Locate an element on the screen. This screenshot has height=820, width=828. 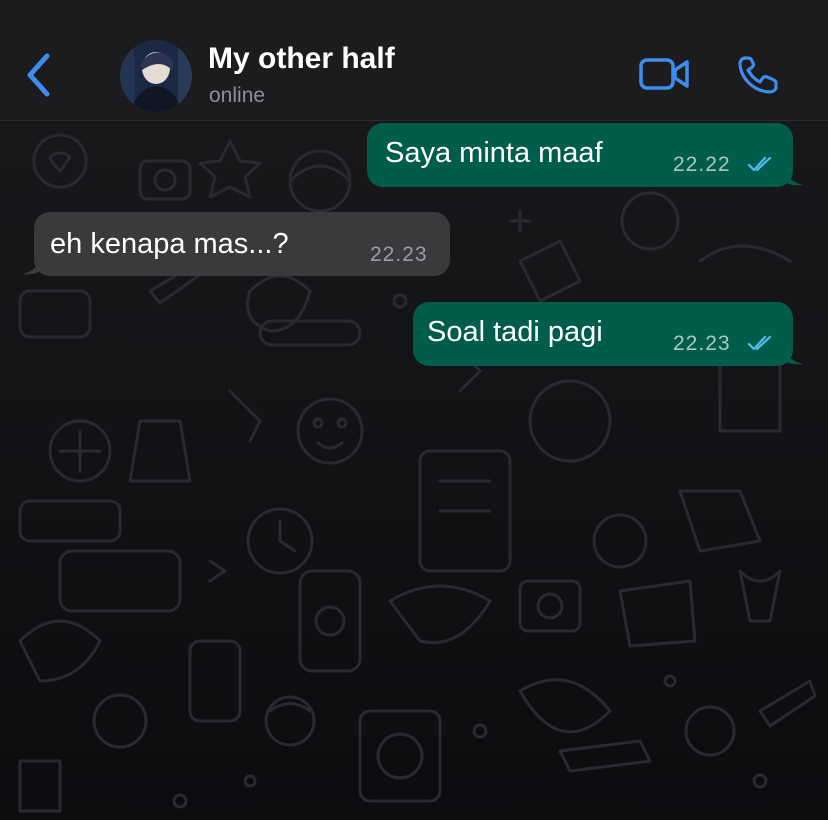
phone-call-icon is located at coordinates (758, 75).